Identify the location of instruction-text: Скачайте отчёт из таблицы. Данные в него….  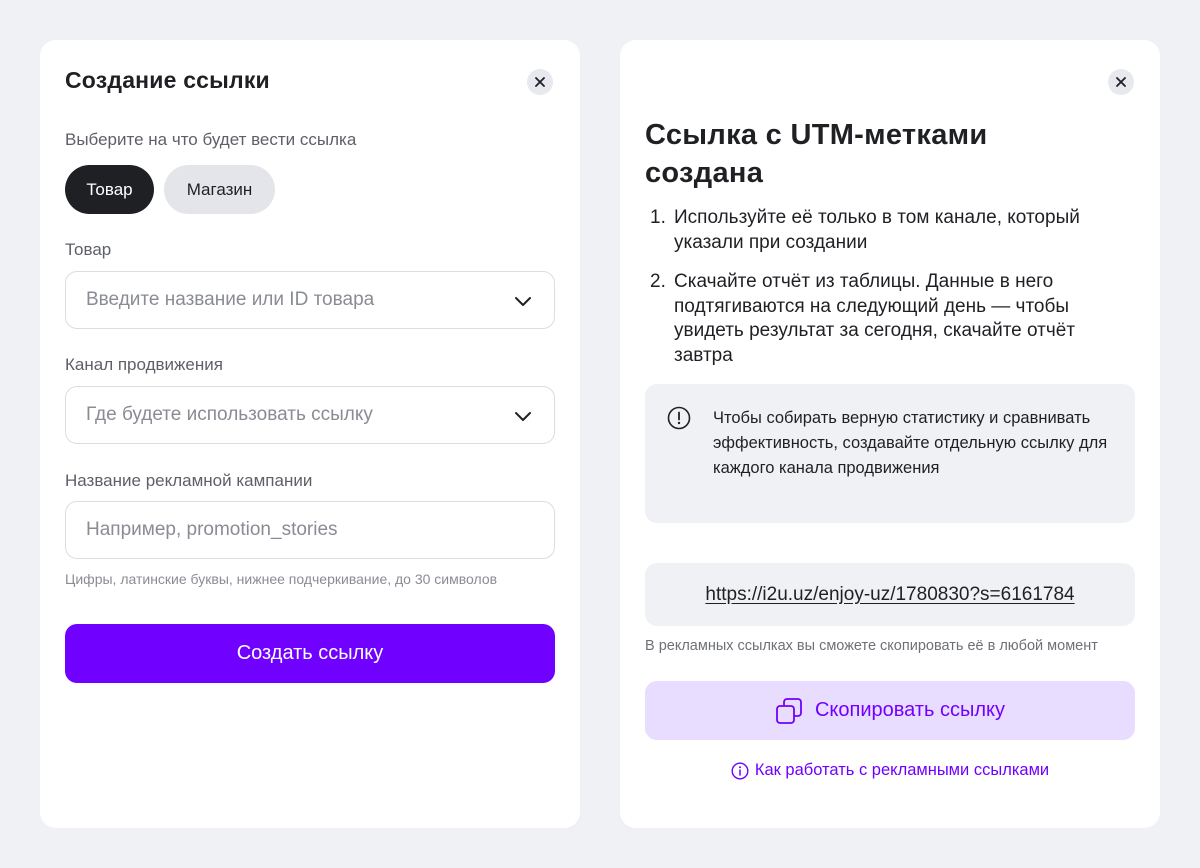
(875, 318).